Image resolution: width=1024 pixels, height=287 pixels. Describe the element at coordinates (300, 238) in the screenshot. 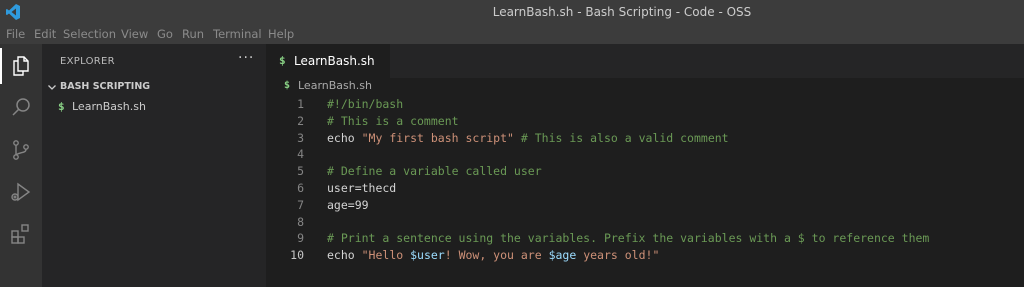

I see `line-number: 9` at that location.